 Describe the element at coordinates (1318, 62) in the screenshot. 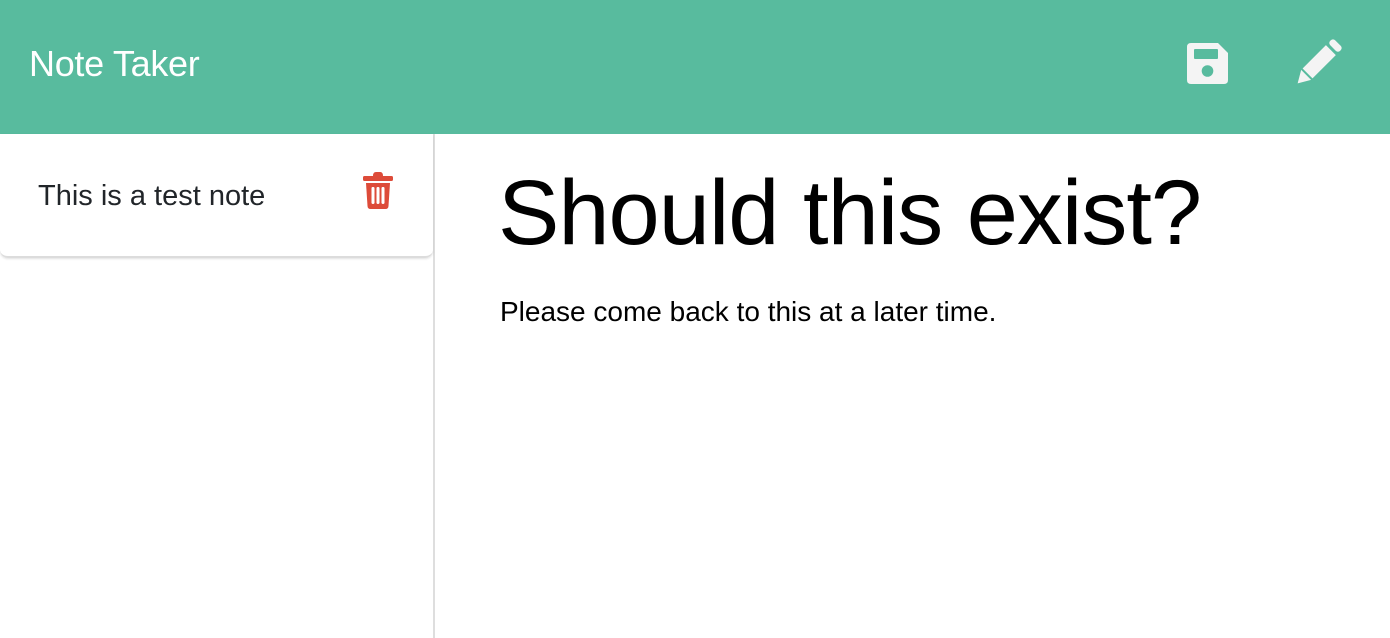

I see `new-note-pencil-icon` at that location.